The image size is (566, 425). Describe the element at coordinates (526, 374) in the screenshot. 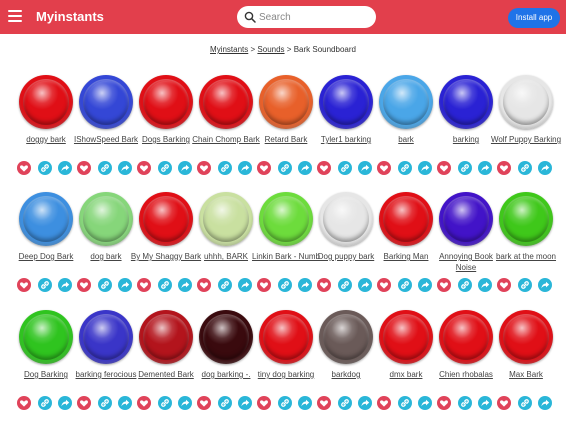

I see `sound-title-link: Max Bark` at that location.